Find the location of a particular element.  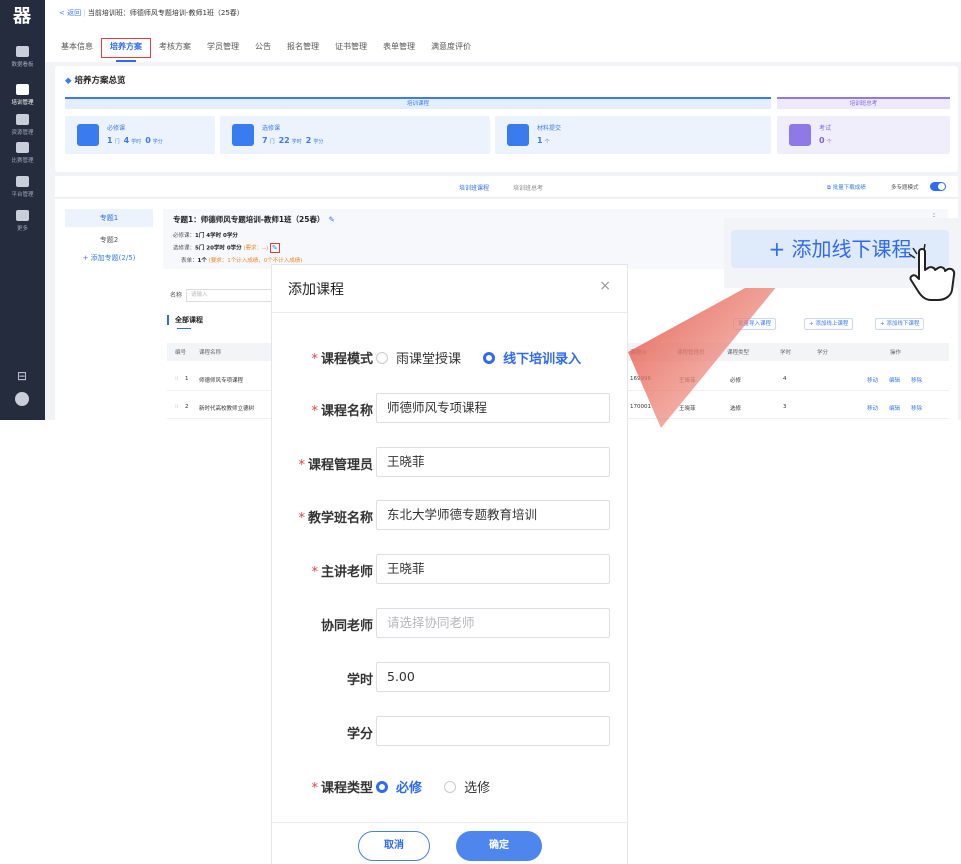

radio-offline-entry: 线下培训录入 is located at coordinates (532, 357).